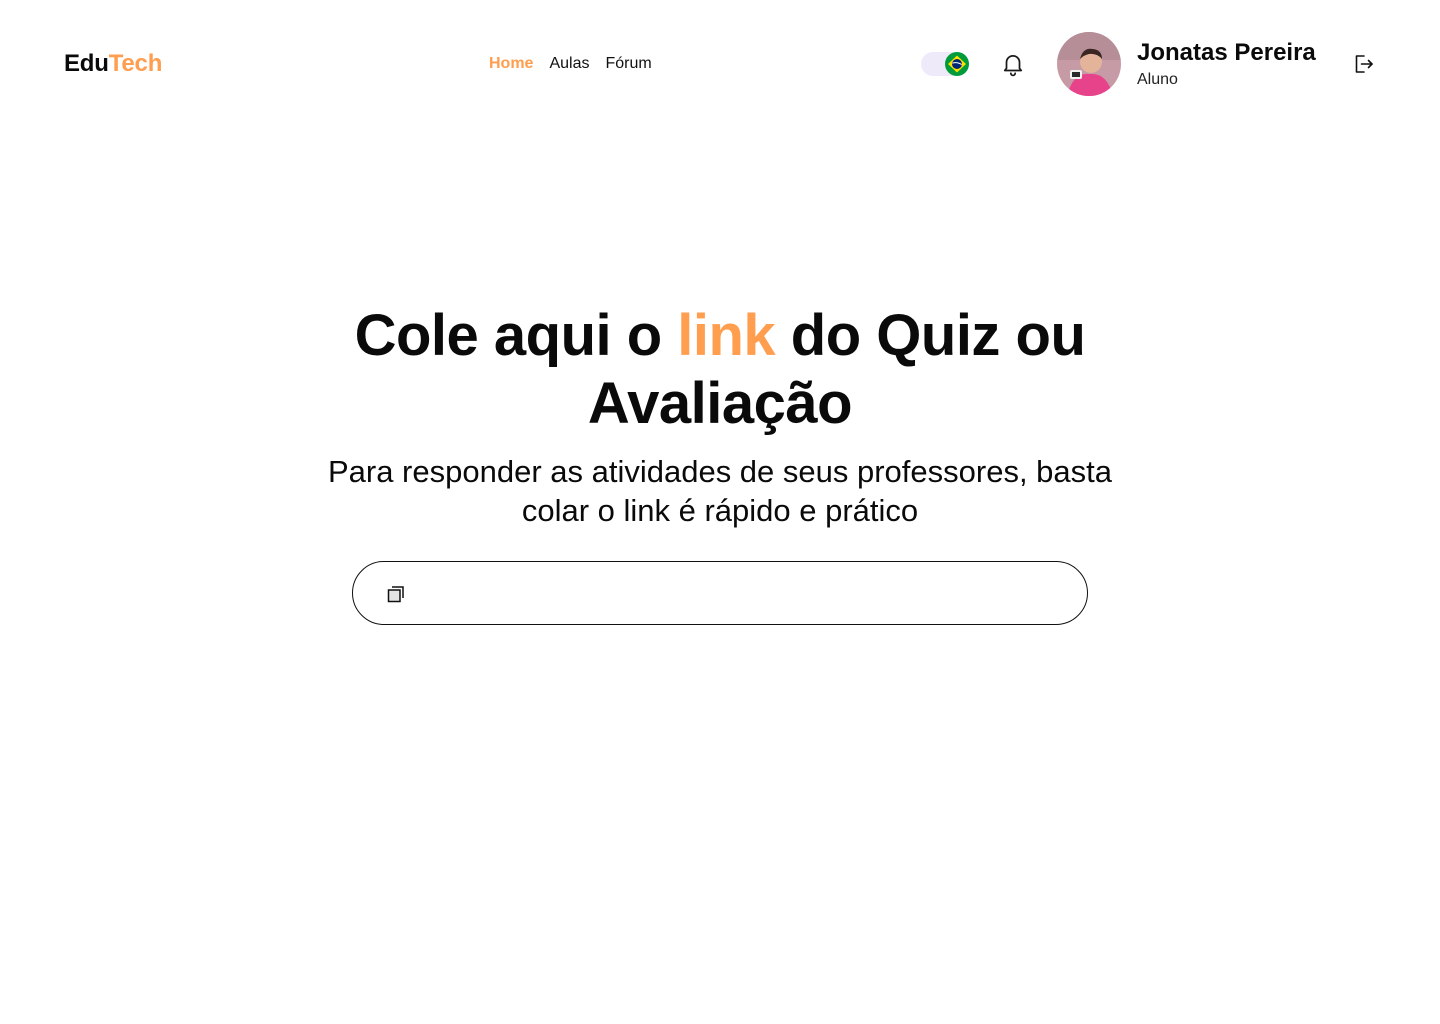 The width and height of the screenshot is (1440, 1024). Describe the element at coordinates (957, 64) in the screenshot. I see `brazil-flag-icon` at that location.